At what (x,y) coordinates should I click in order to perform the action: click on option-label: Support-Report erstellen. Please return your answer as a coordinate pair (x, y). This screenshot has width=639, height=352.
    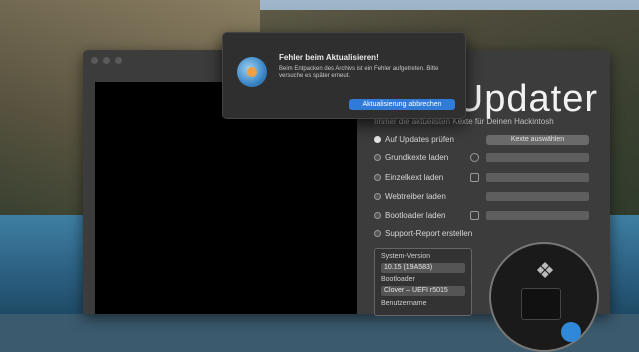
    Looking at the image, I should click on (429, 233).